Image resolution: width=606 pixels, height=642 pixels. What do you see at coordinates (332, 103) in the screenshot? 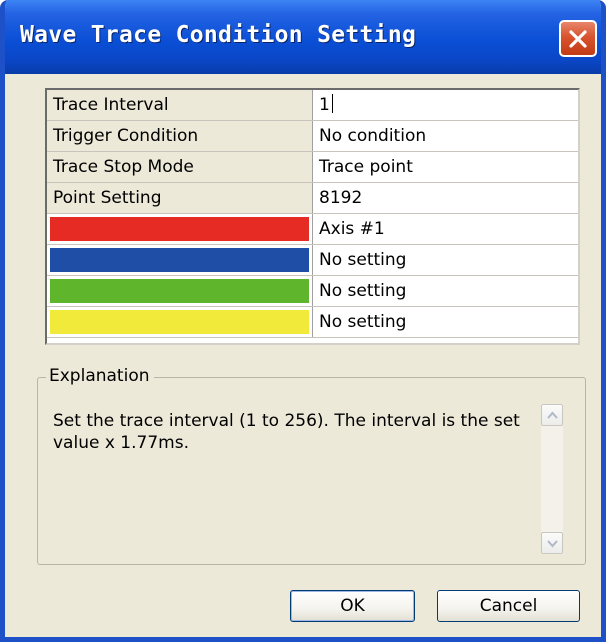
I see `text-caret` at bounding box center [332, 103].